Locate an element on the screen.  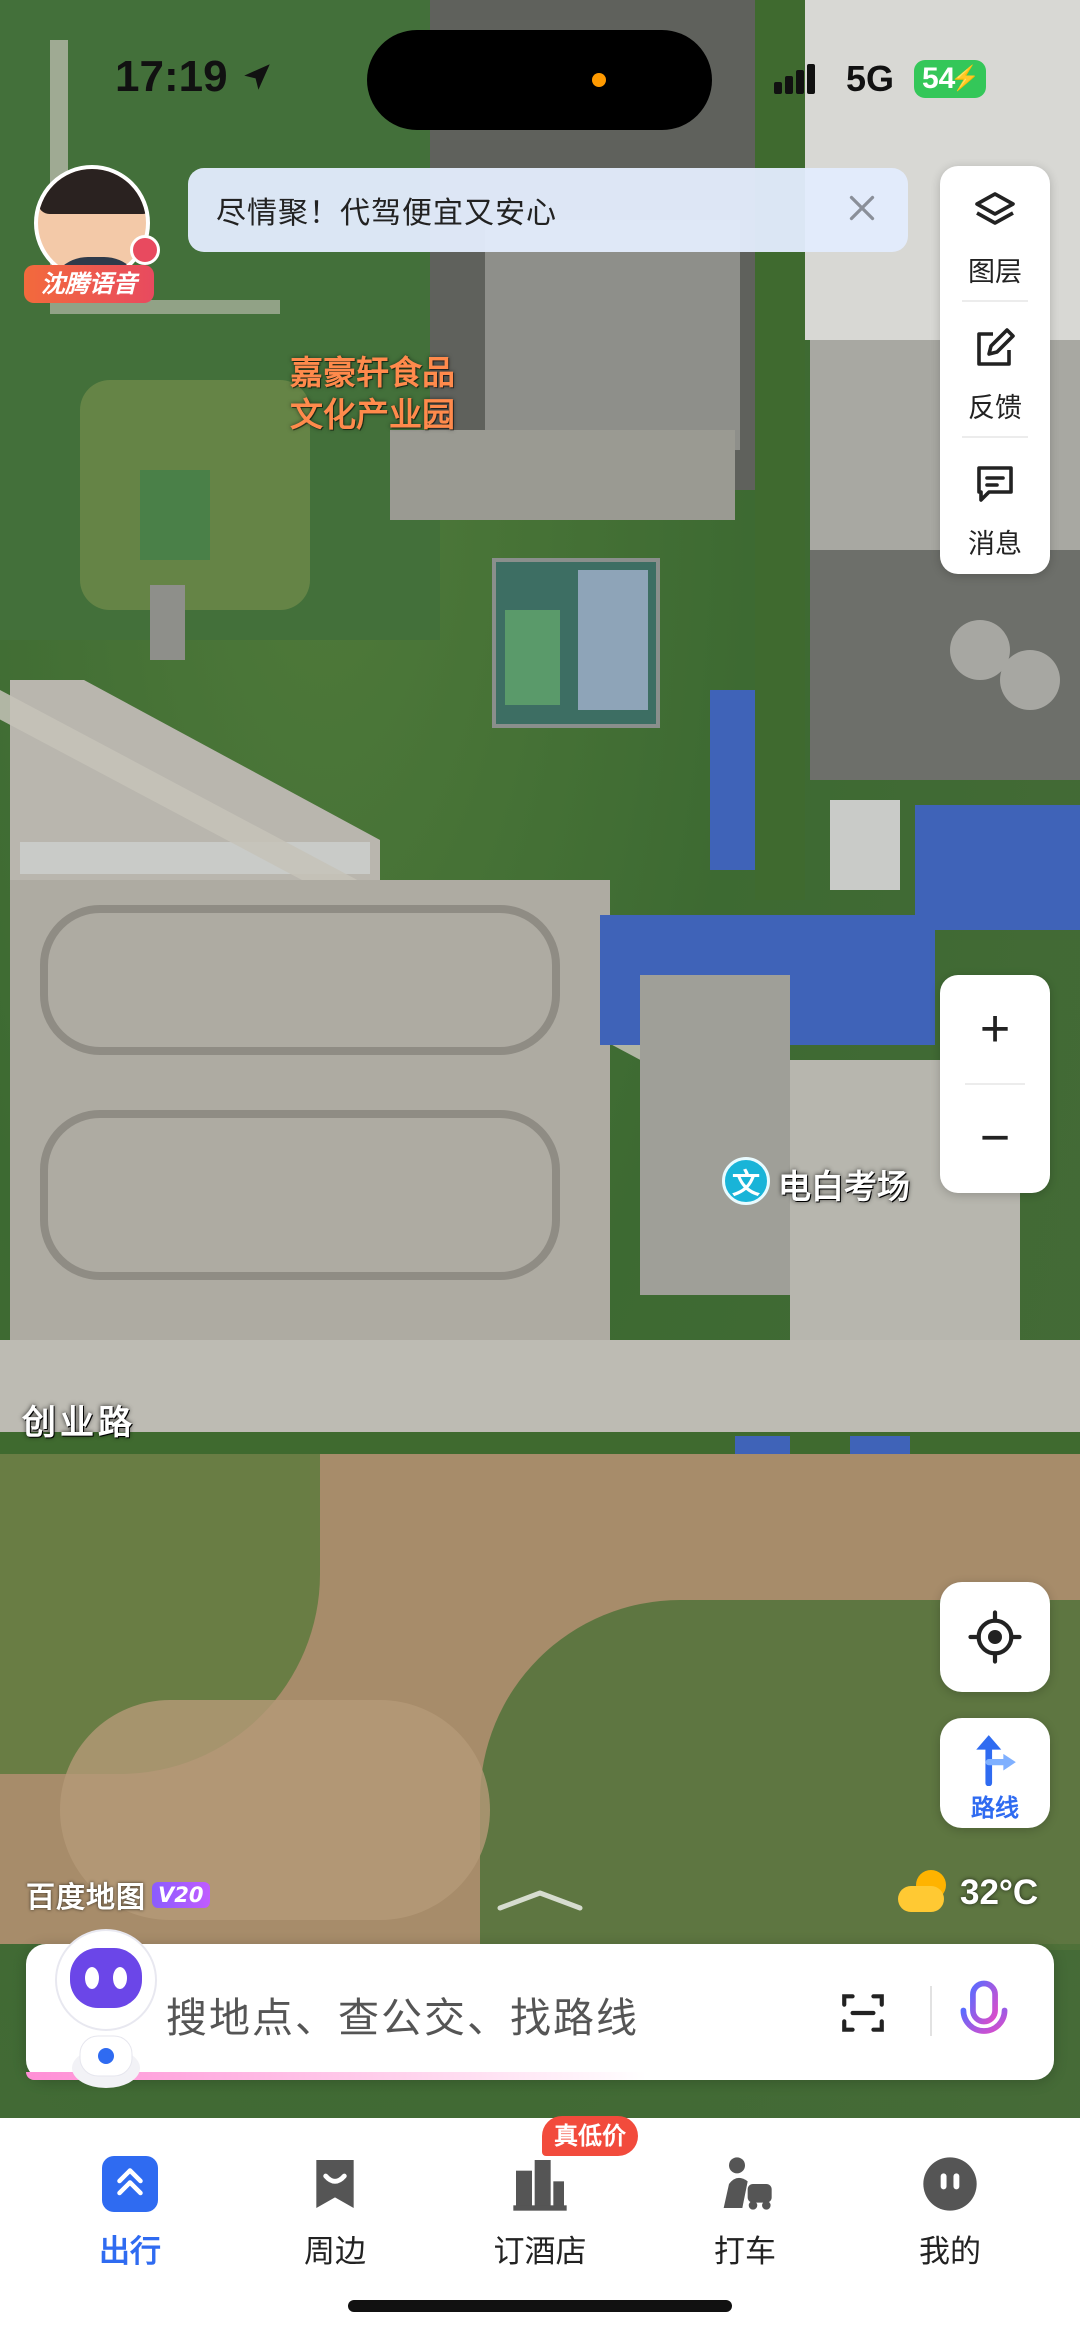
home-indicator is located at coordinates (540, 2306).